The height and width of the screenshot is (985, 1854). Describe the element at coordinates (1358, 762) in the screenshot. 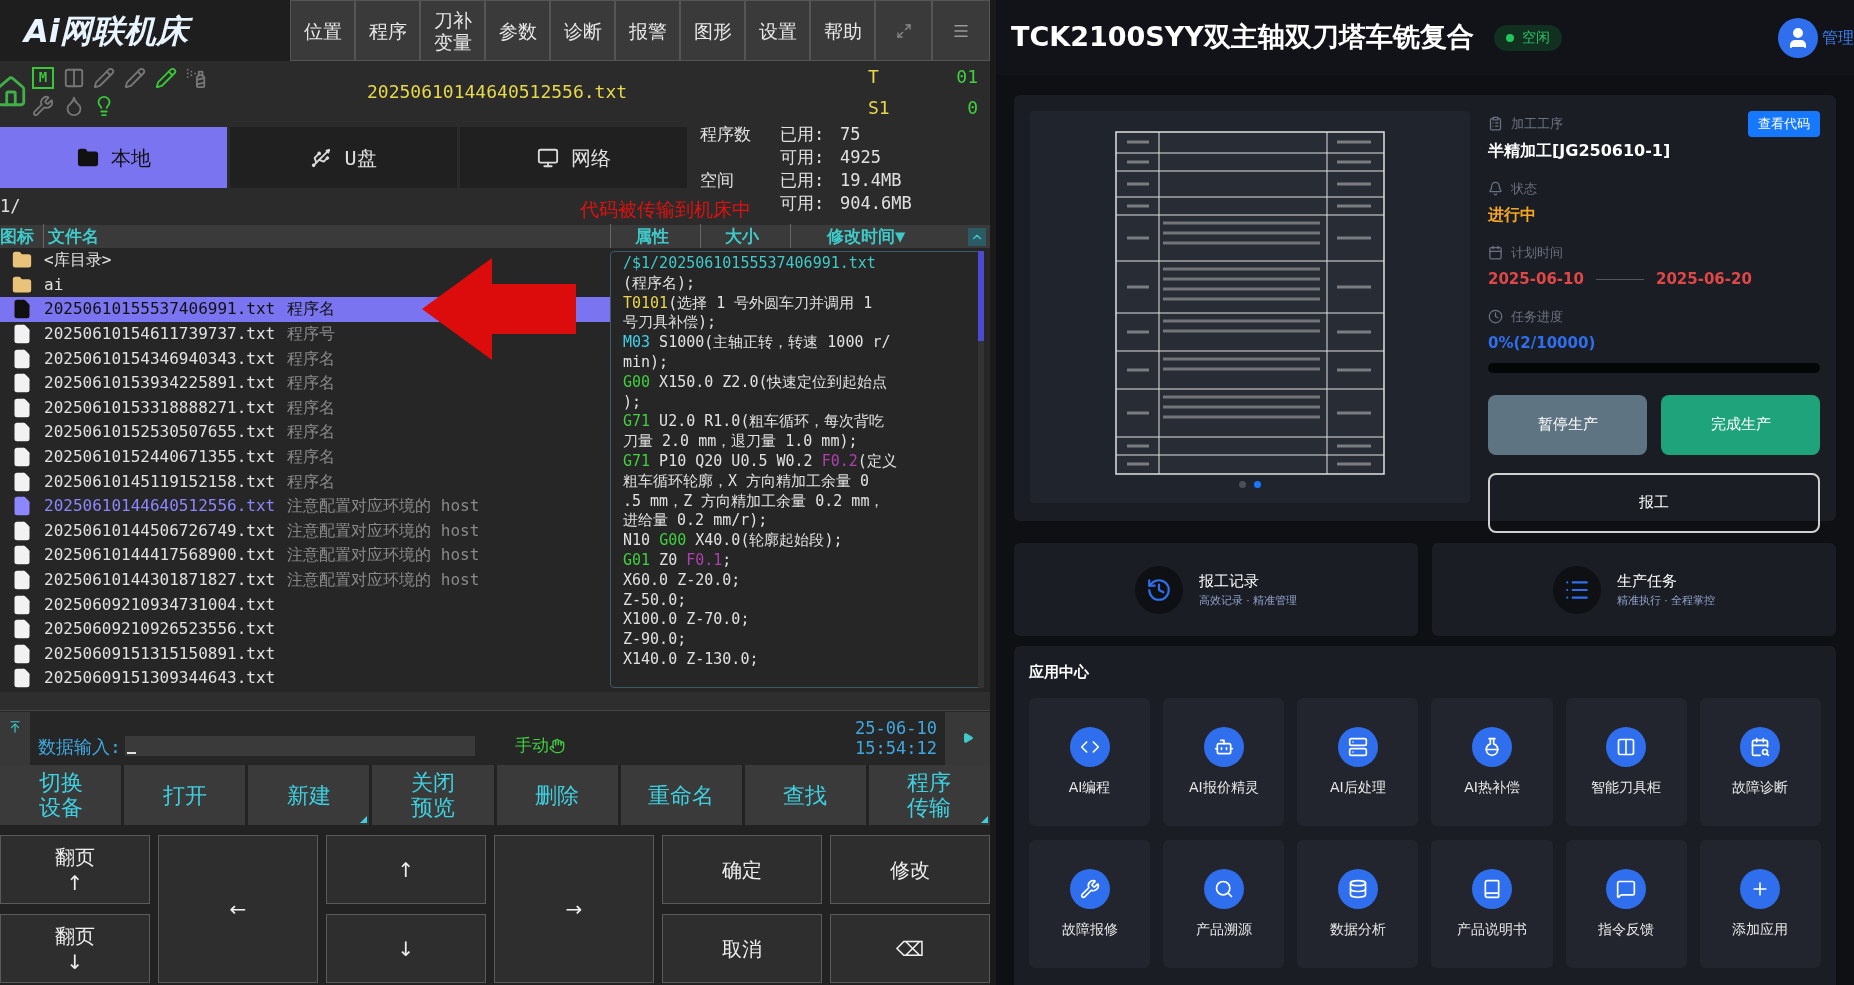

I see `app-tile: AI后处理` at that location.